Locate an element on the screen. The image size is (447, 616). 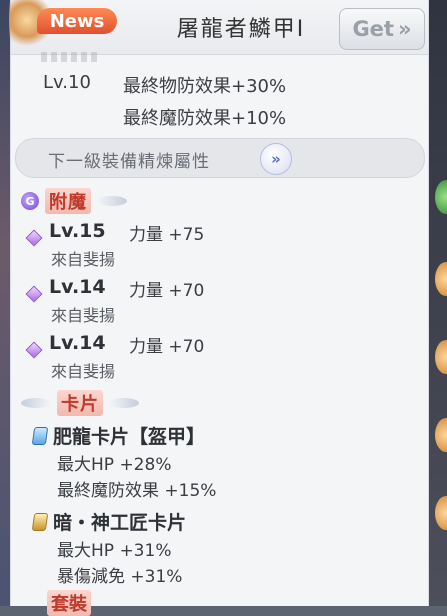
enchant-level: Lv.15 is located at coordinates (77, 231).